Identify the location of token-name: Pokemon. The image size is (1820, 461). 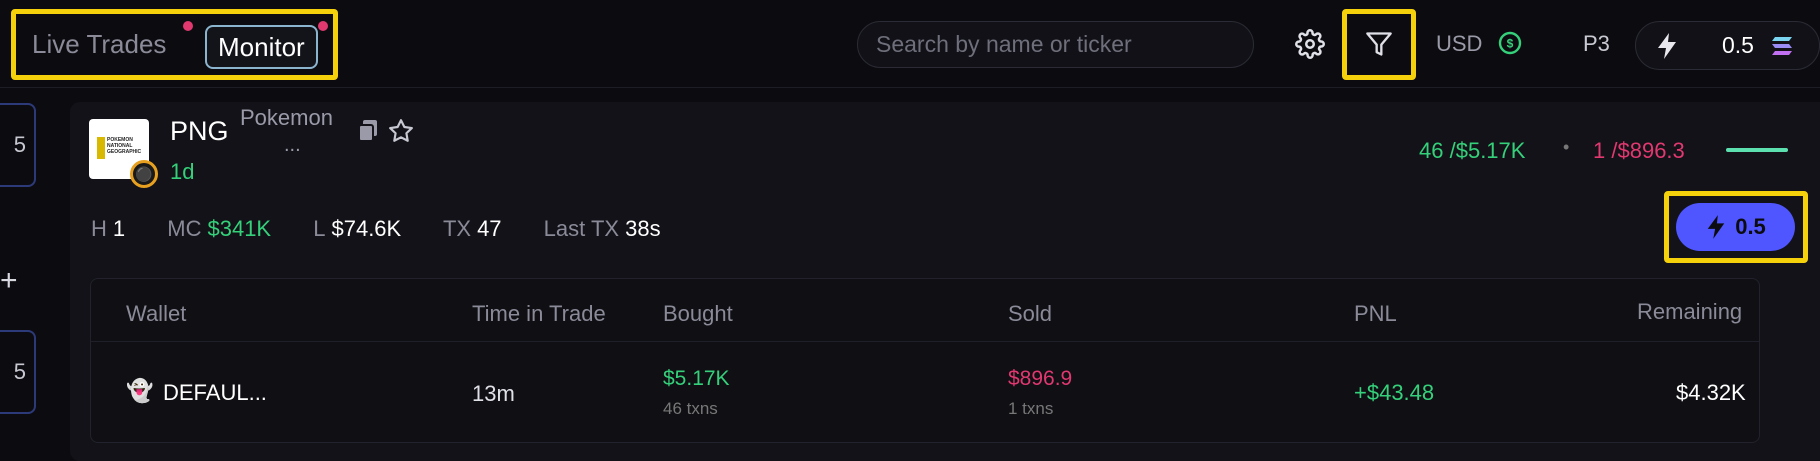
(286, 117).